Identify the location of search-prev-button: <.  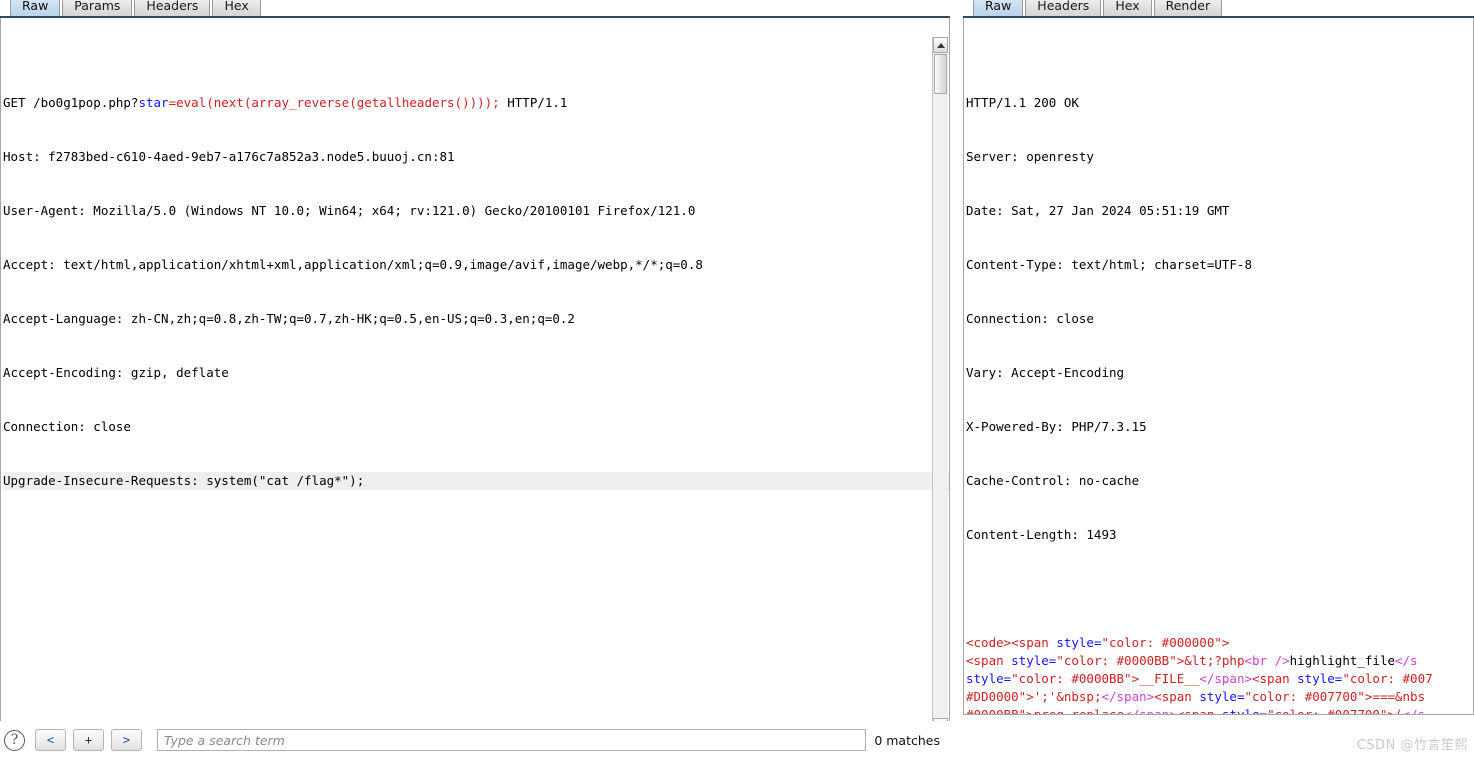
(50, 740).